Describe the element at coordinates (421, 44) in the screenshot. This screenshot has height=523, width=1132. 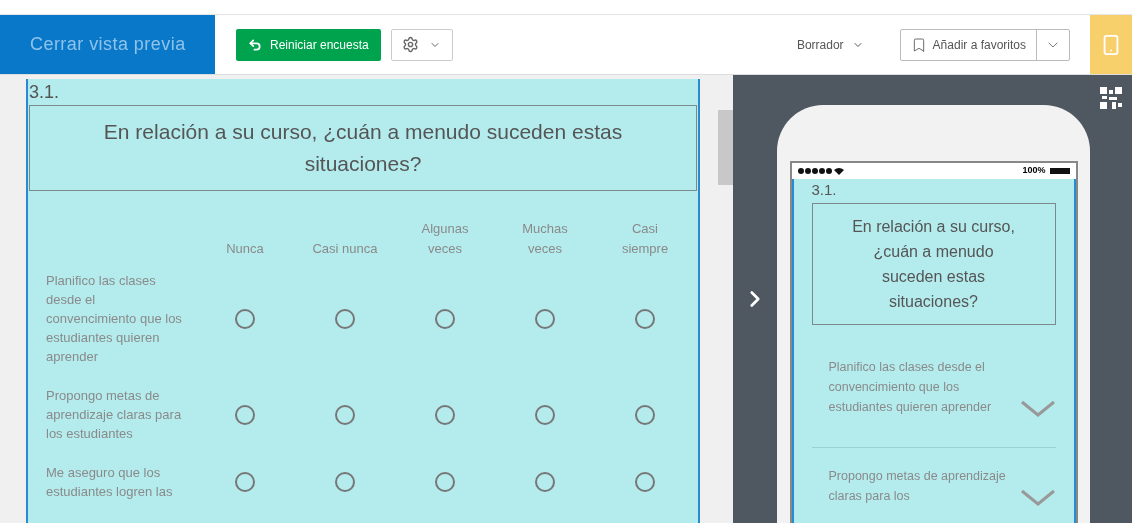
I see `settings-dropdown` at that location.